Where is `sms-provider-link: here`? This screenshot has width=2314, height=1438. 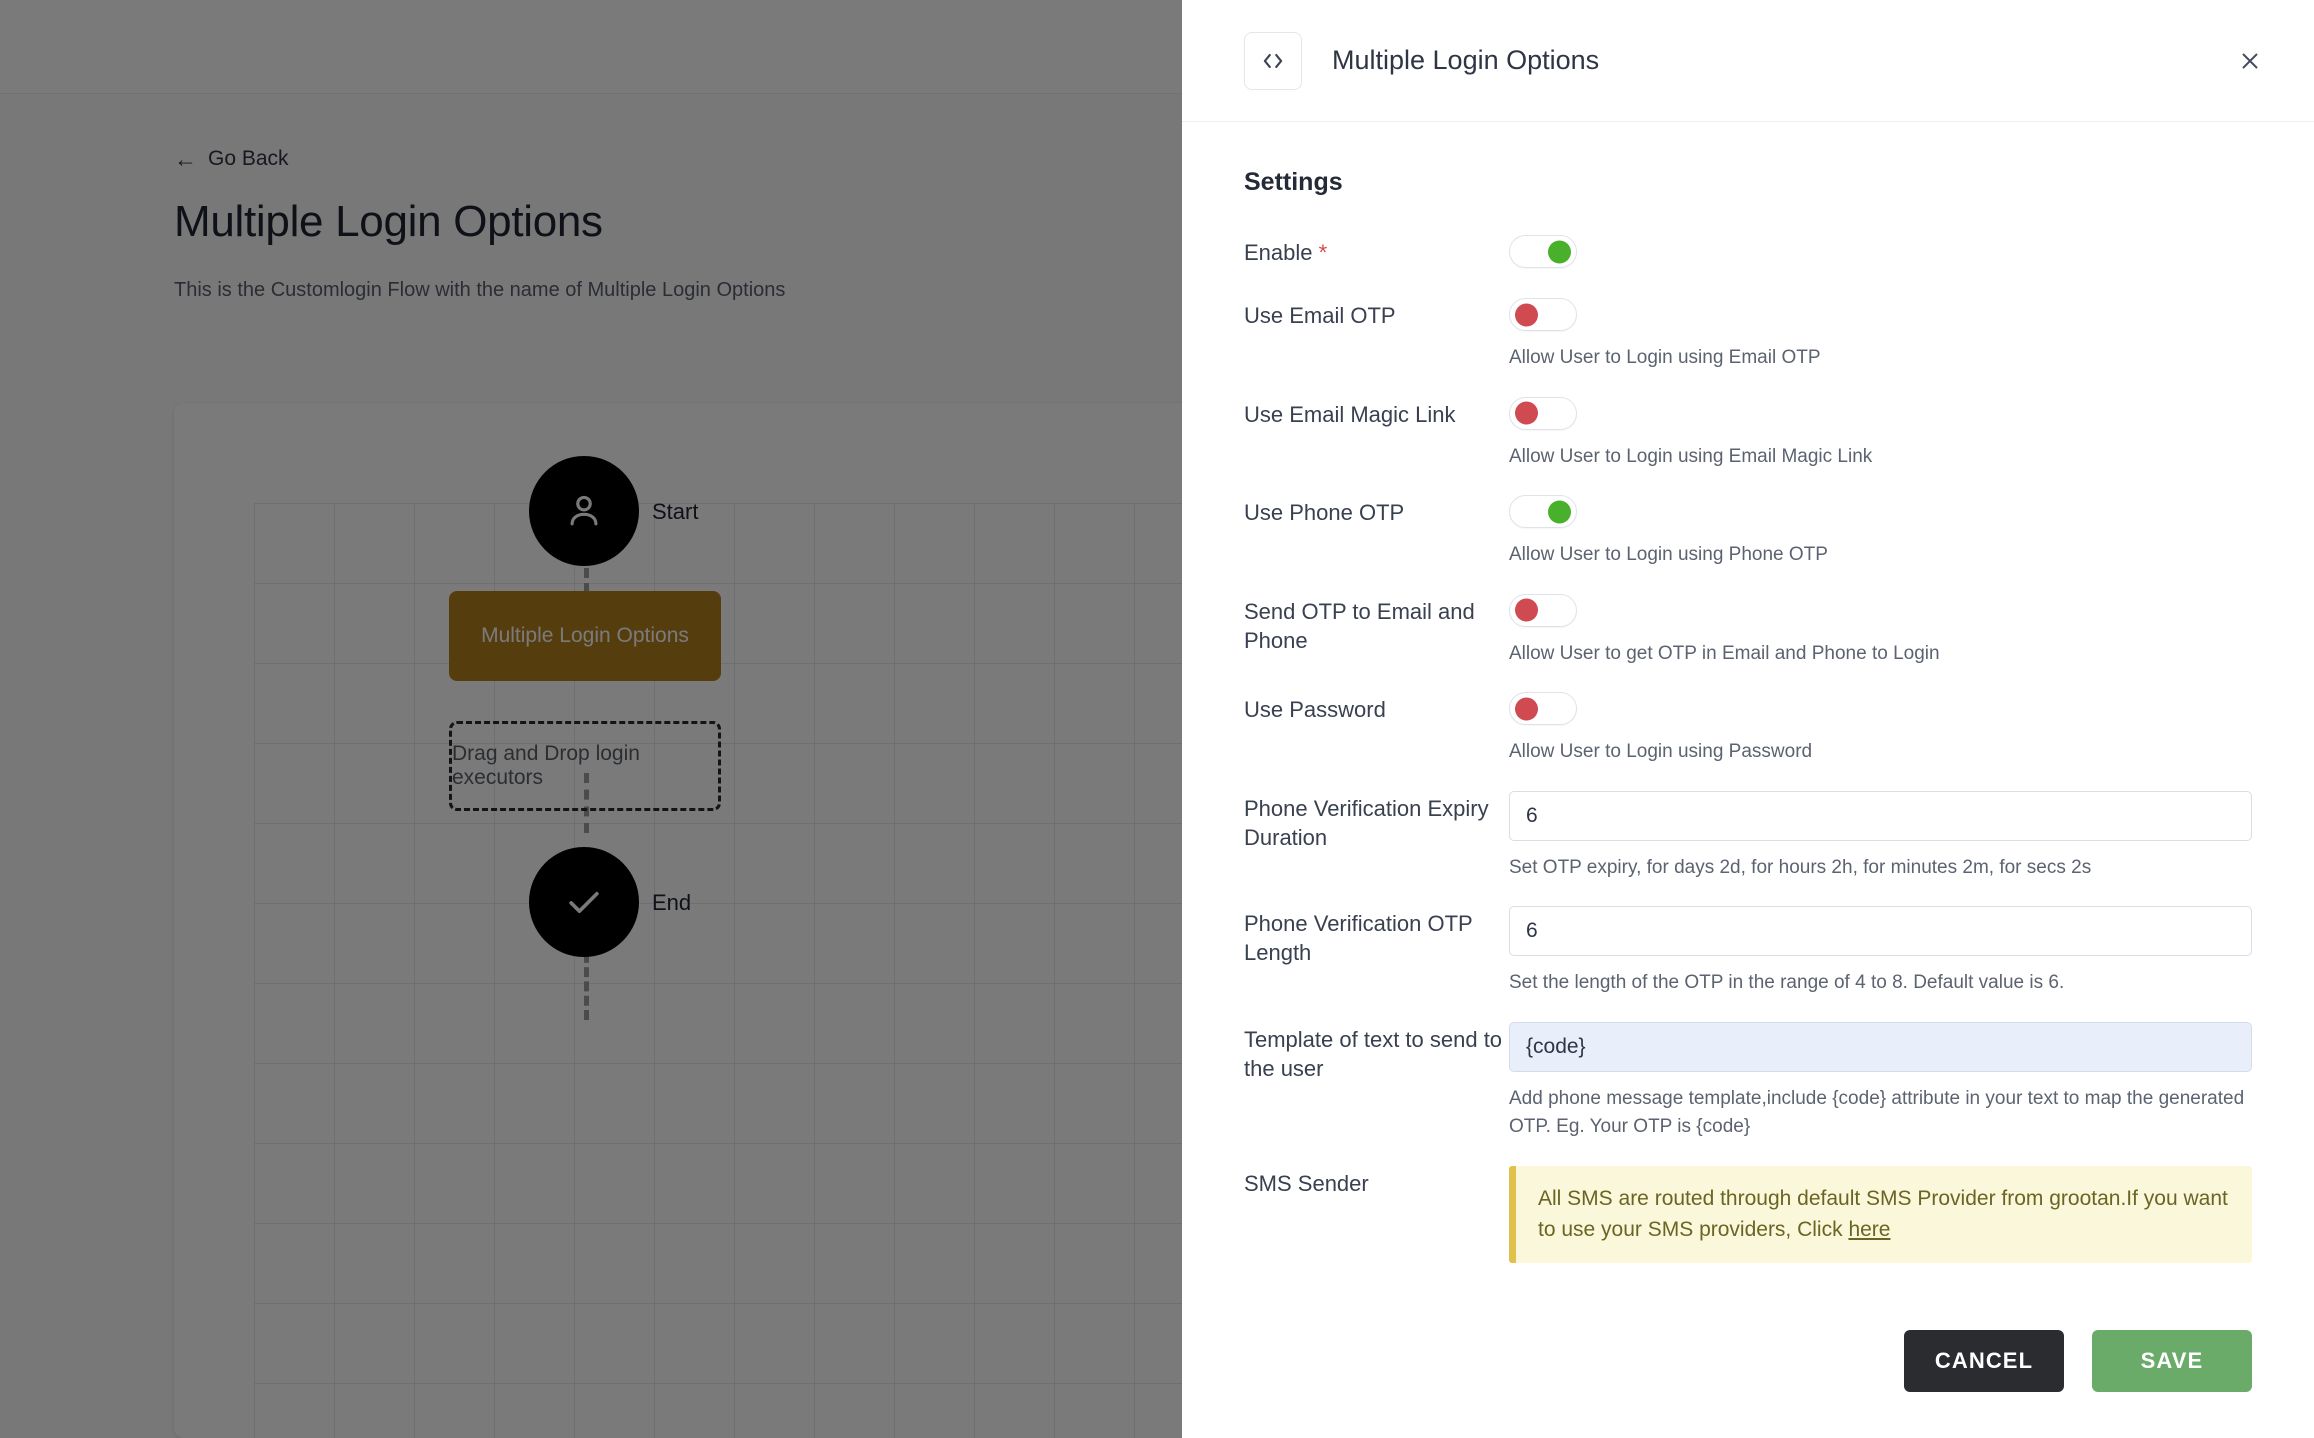
sms-provider-link: here is located at coordinates (1869, 1229).